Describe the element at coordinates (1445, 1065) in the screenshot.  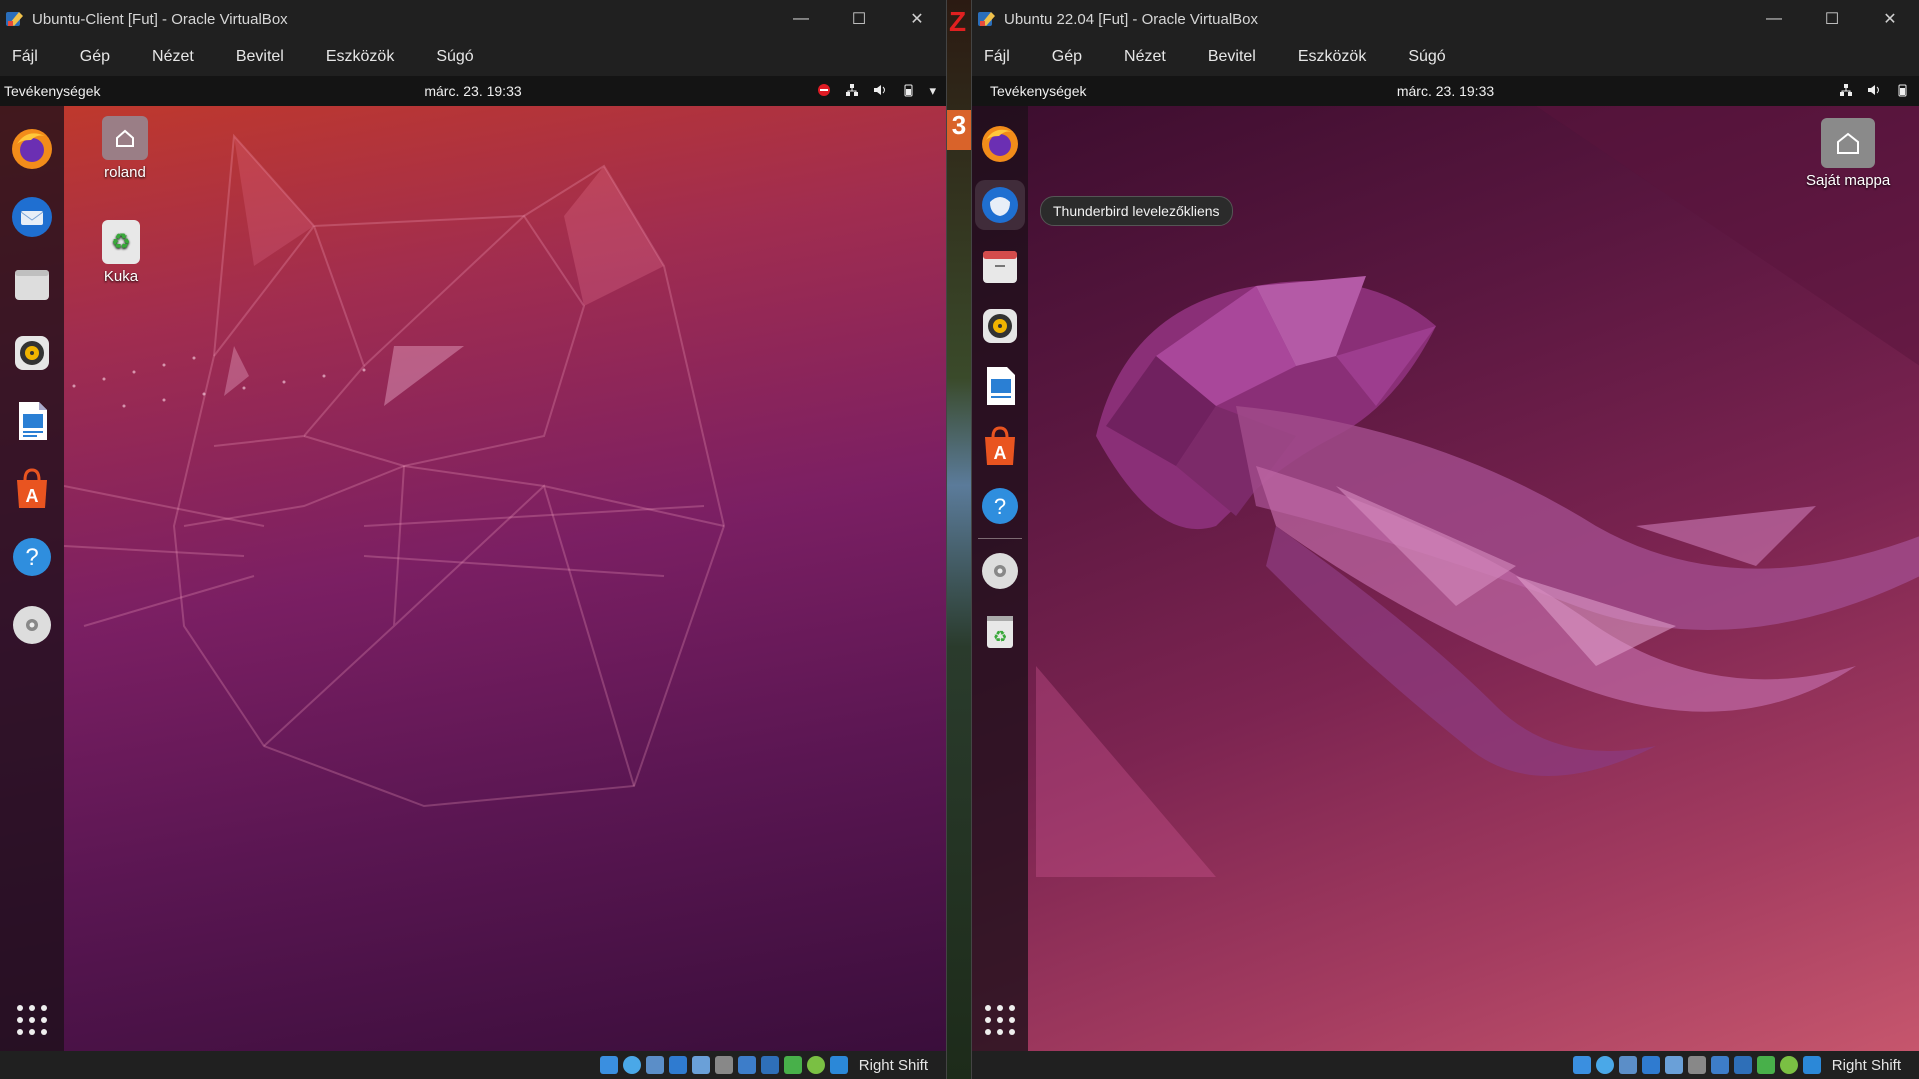
I see `vbox-status-bar: Right Shift` at that location.